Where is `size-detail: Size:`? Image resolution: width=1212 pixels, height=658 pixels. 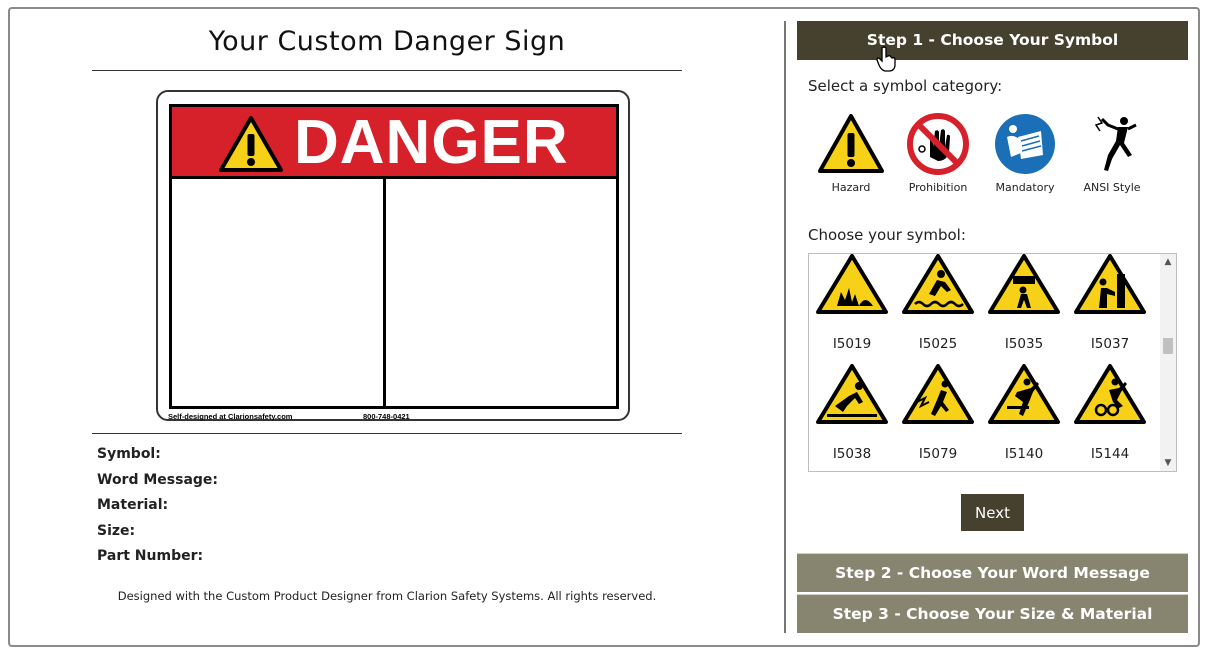
size-detail: Size: is located at coordinates (116, 530).